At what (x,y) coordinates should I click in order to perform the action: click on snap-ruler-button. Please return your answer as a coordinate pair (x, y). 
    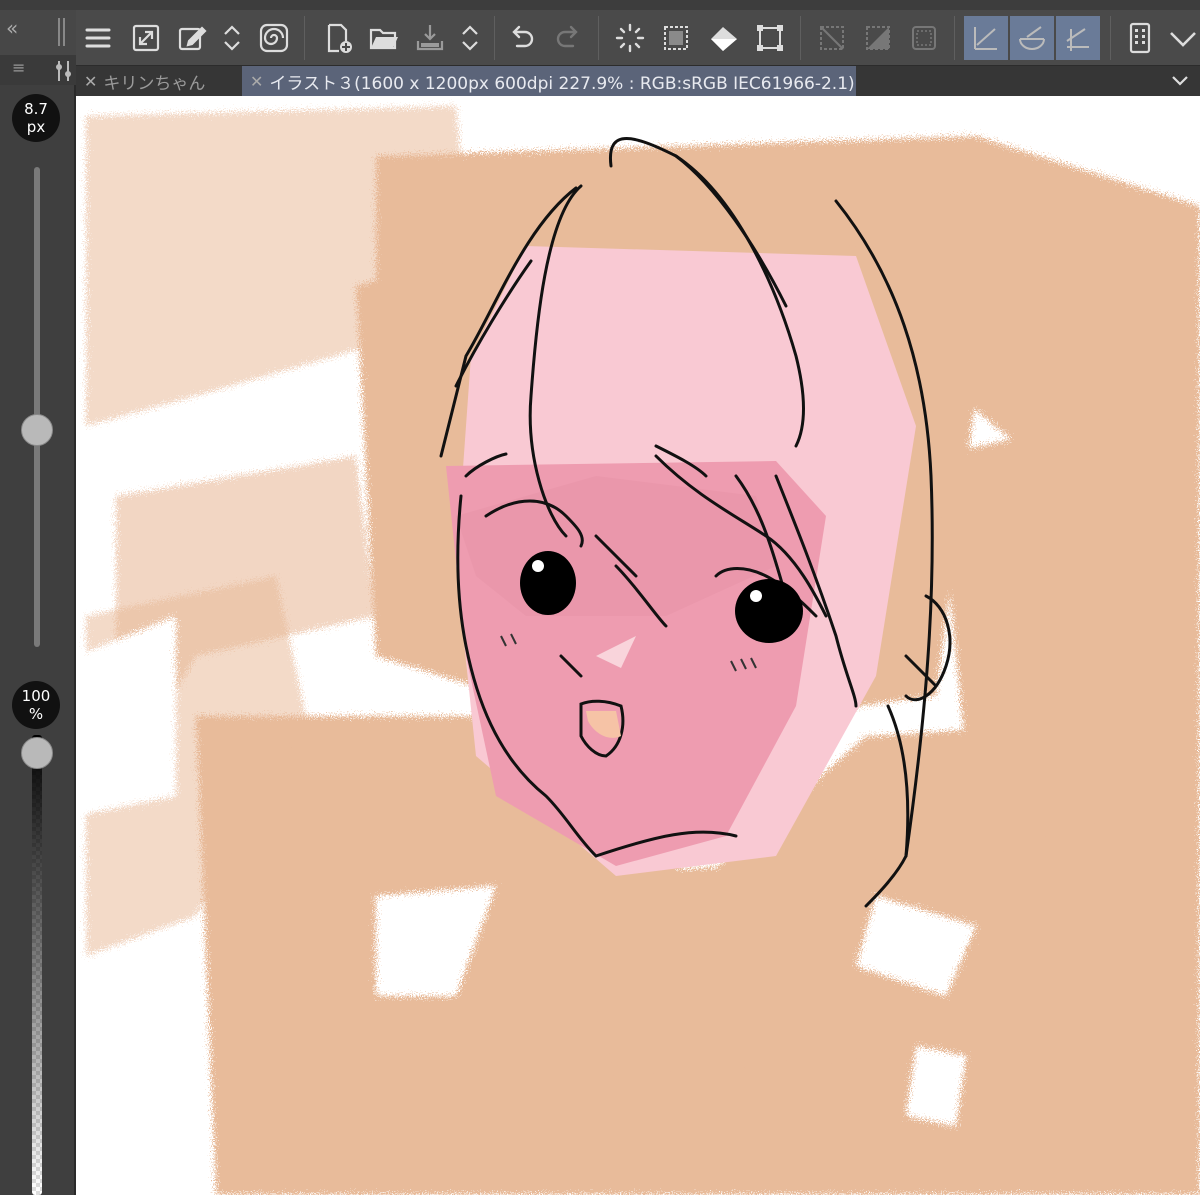
    Looking at the image, I should click on (986, 38).